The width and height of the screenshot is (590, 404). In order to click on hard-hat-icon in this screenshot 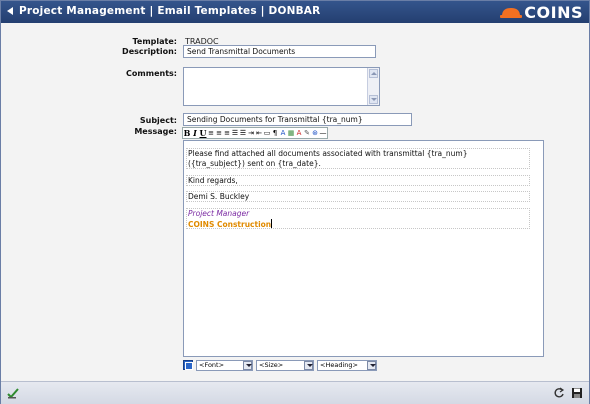, I will do `click(511, 12)`.